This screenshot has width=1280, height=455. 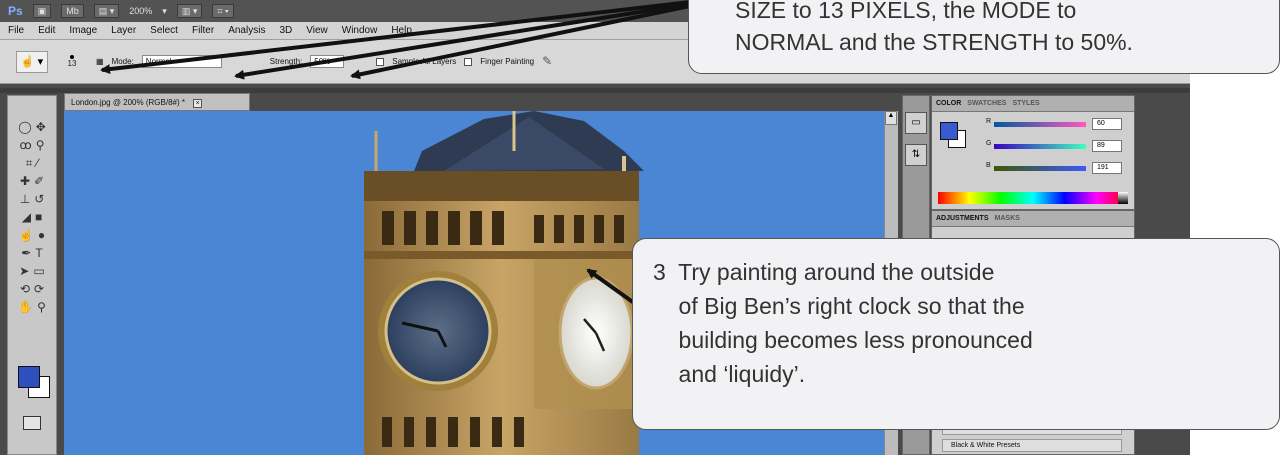 What do you see at coordinates (948, 103) in the screenshot?
I see `tab-color: COLOR` at bounding box center [948, 103].